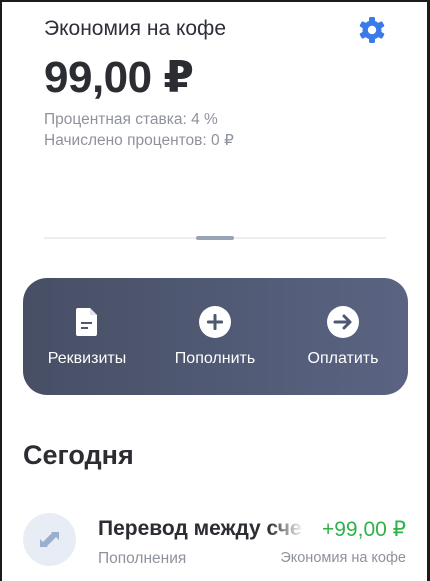  Describe the element at coordinates (119, 77) in the screenshot. I see `balance-amount: 99,00 ₽` at that location.